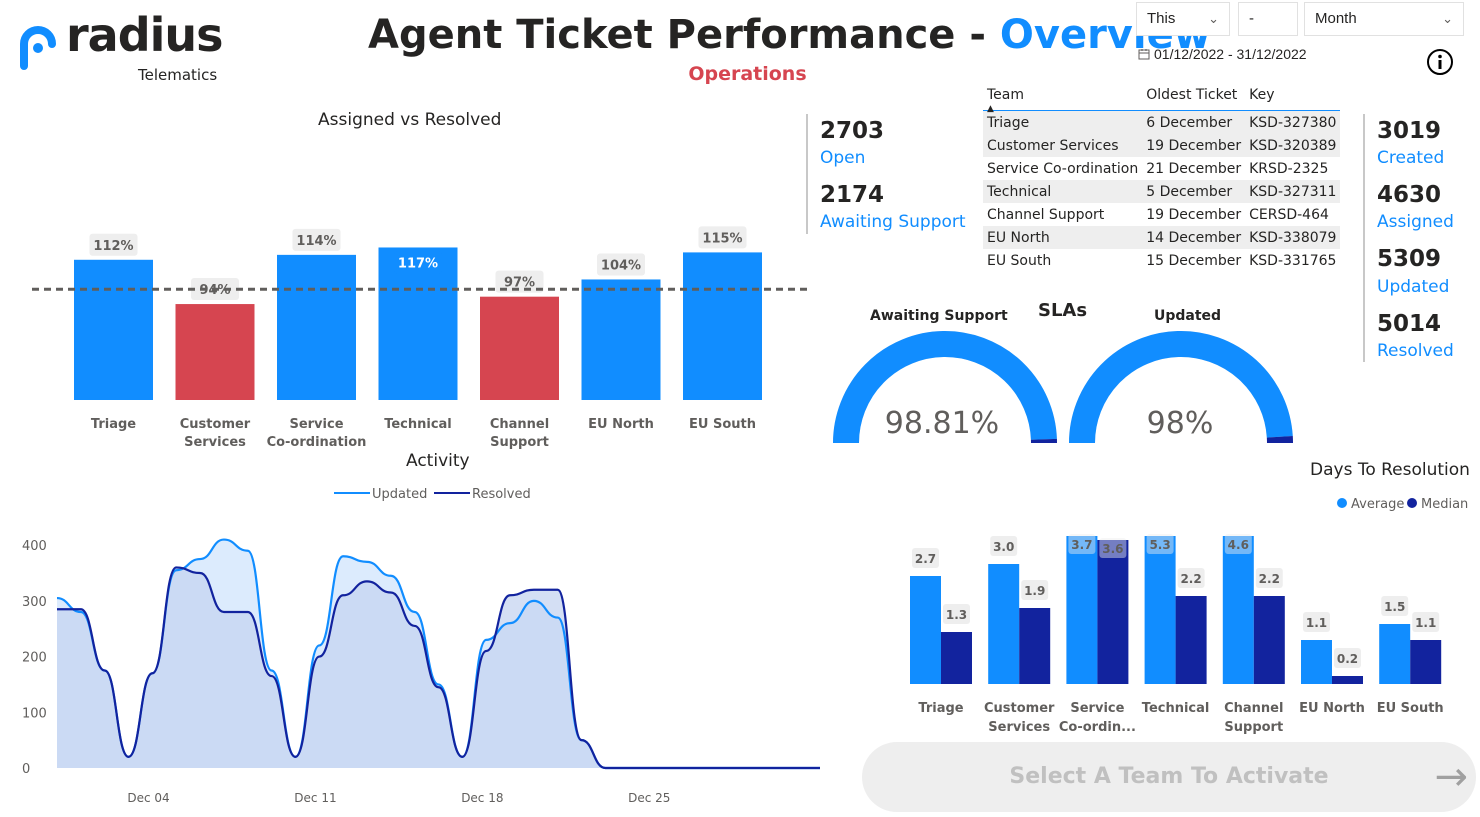  Describe the element at coordinates (34, 546) in the screenshot. I see `y-tick-label: 400` at that location.